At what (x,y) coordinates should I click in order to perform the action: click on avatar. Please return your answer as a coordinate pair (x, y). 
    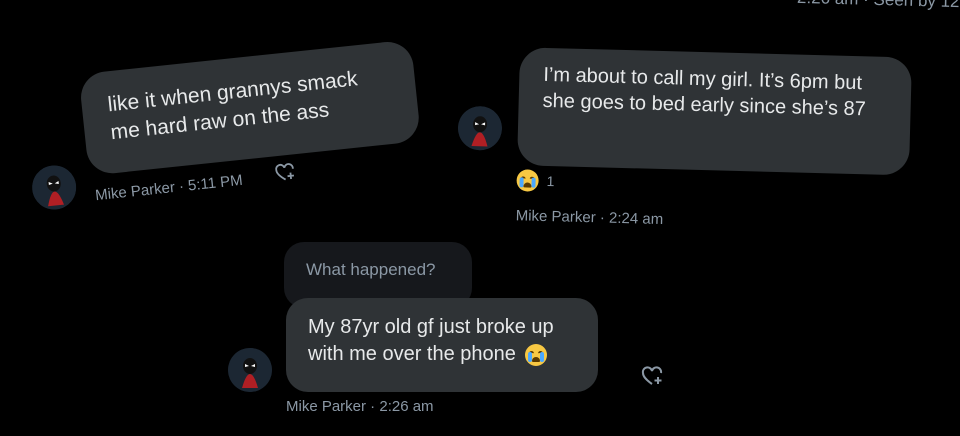
    Looking at the image, I should click on (250, 370).